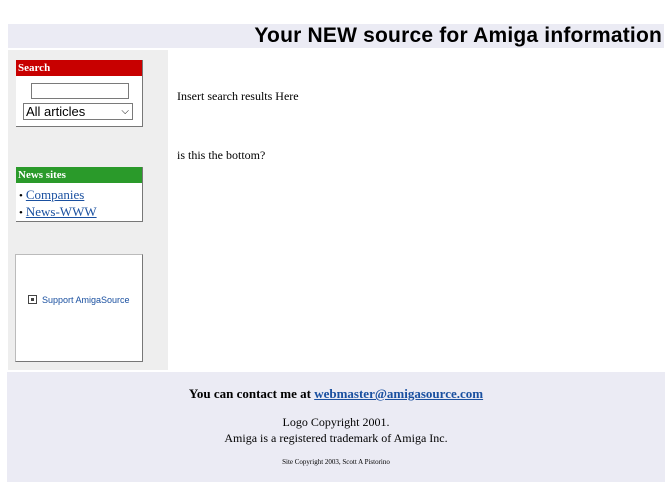 This screenshot has width=672, height=498. Describe the element at coordinates (79, 308) in the screenshot. I see `support-panel: Support AmigaSource` at that location.